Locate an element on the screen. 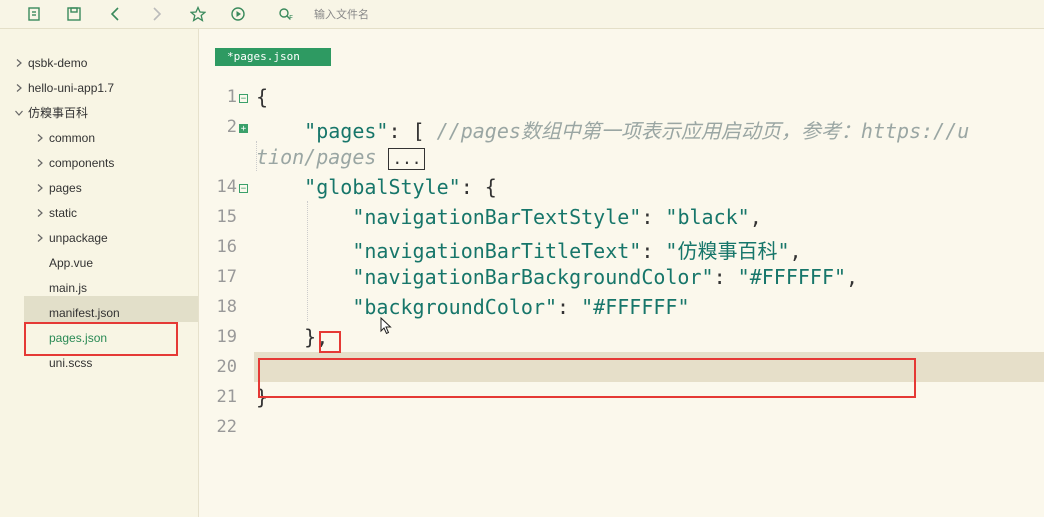 Image resolution: width=1044 pixels, height=517 pixels. tree-label: 仿糗事百科 is located at coordinates (58, 113).